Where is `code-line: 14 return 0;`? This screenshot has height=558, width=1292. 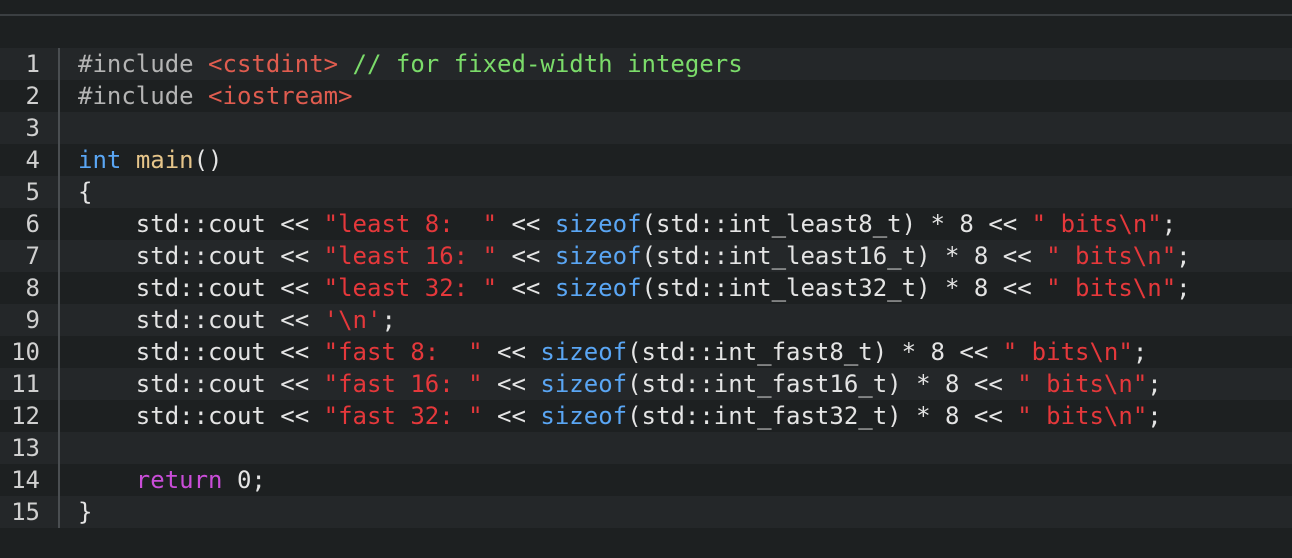
code-line: 14 return 0; is located at coordinates (646, 480).